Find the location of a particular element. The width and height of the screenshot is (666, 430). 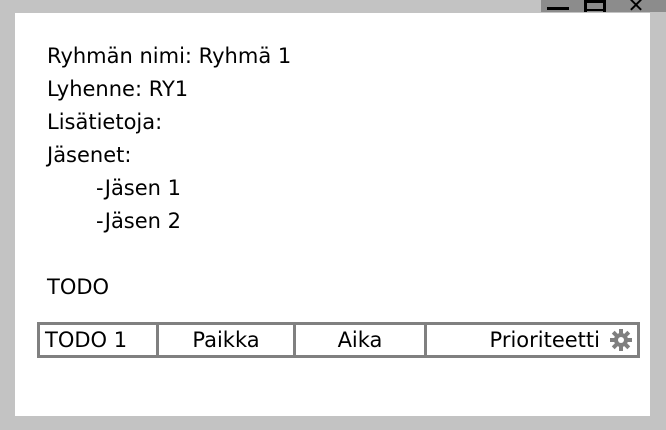

todo-priority-label: Prioriteetti is located at coordinates (544, 340).